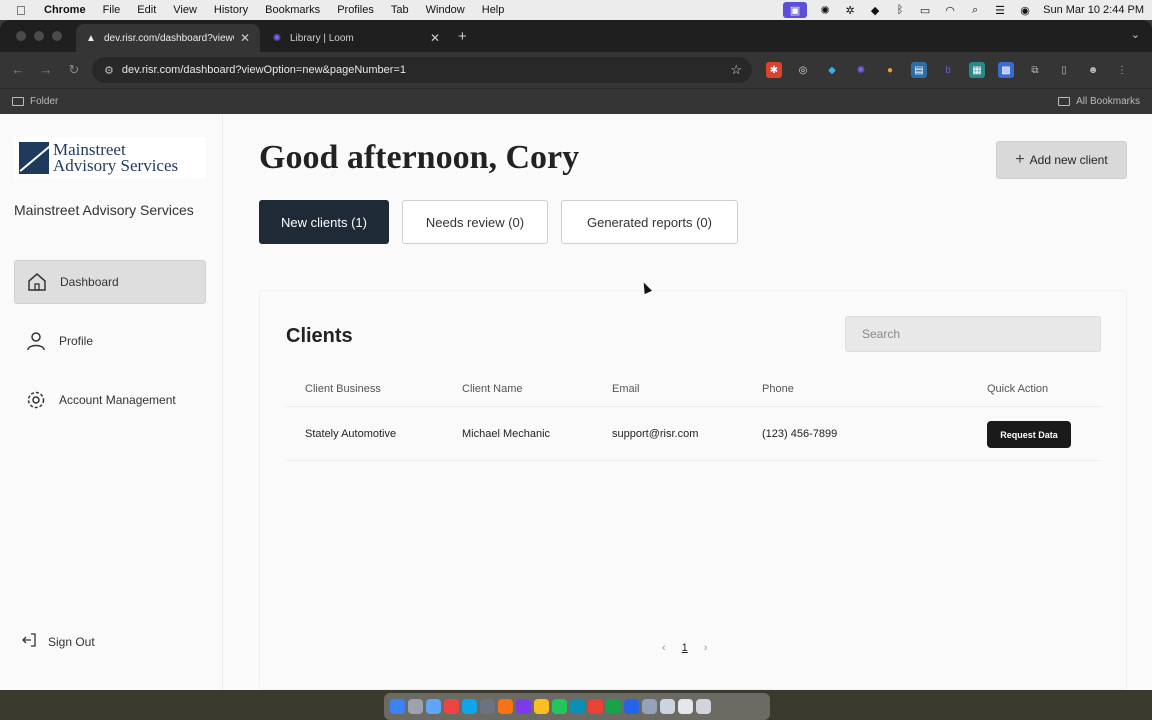 The width and height of the screenshot is (1152, 720). What do you see at coordinates (649, 222) in the screenshot?
I see `tab-generated-reports: Generated reports (0)` at bounding box center [649, 222].